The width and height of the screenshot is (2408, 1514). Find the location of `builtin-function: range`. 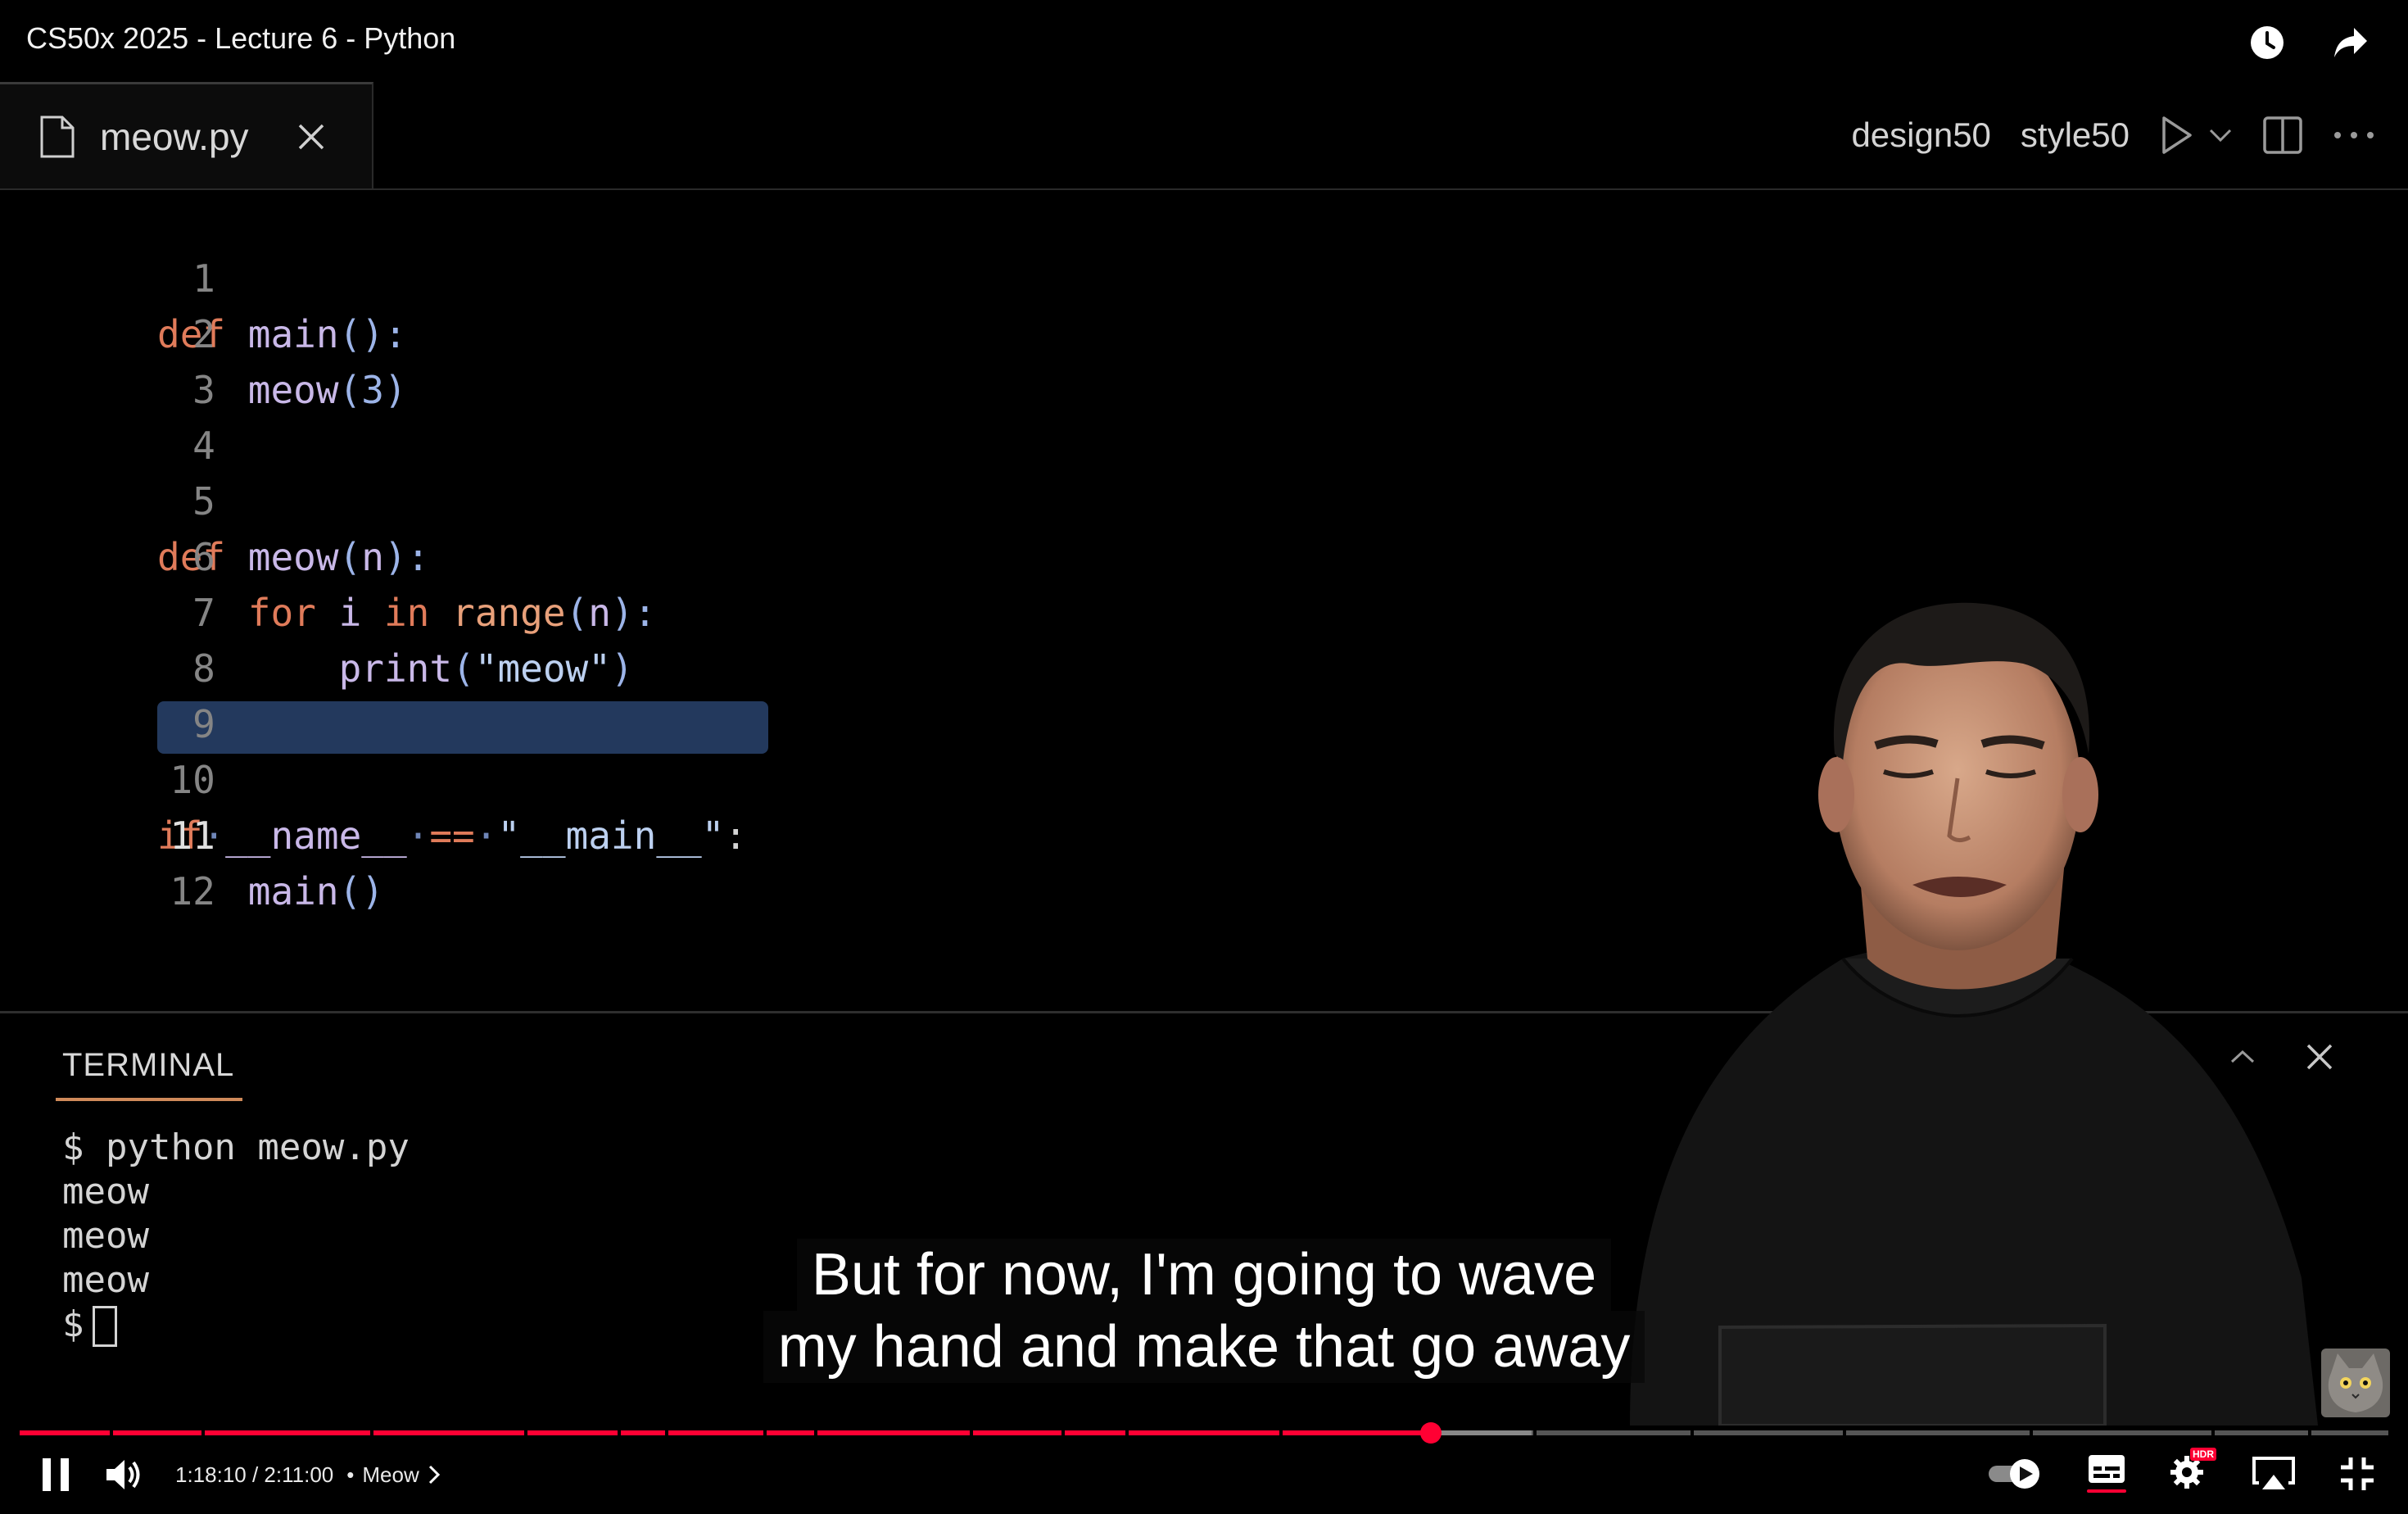

builtin-function: range is located at coordinates (497, 613).